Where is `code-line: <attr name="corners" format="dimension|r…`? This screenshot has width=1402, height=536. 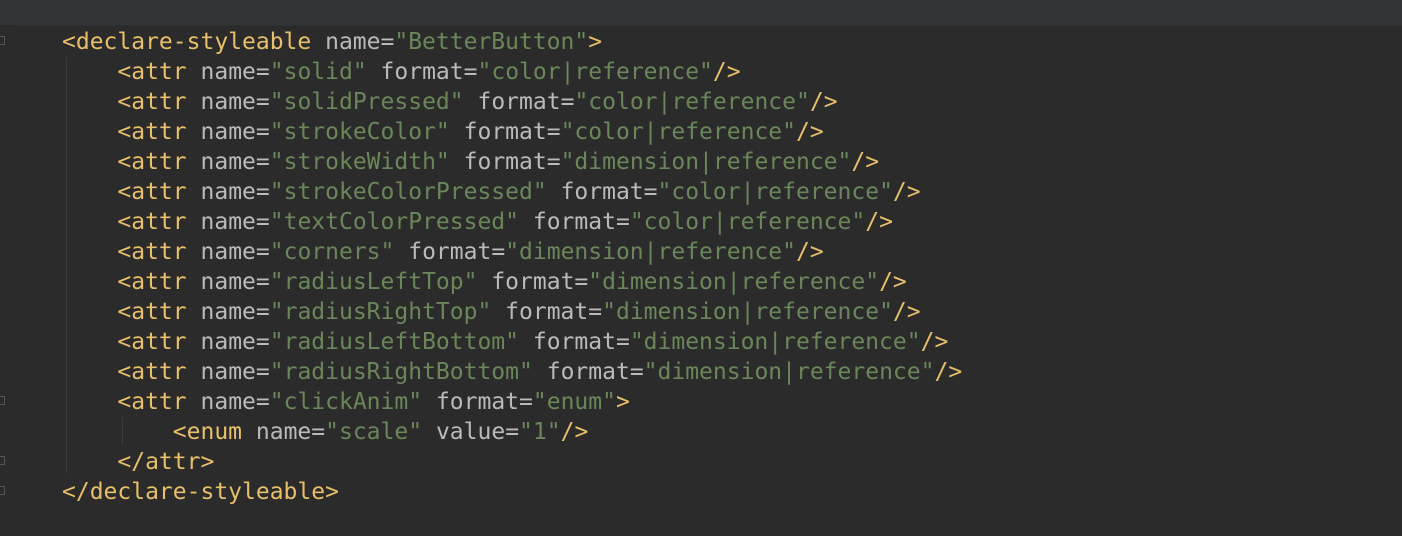 code-line: <attr name="corners" format="dimension|r… is located at coordinates (512, 252).